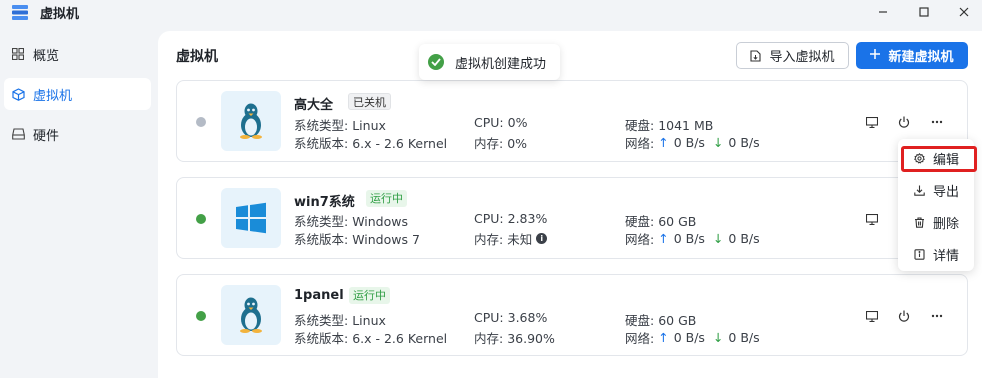  Describe the element at coordinates (677, 221) in the screenshot. I see `disk-value: 60 GB` at that location.